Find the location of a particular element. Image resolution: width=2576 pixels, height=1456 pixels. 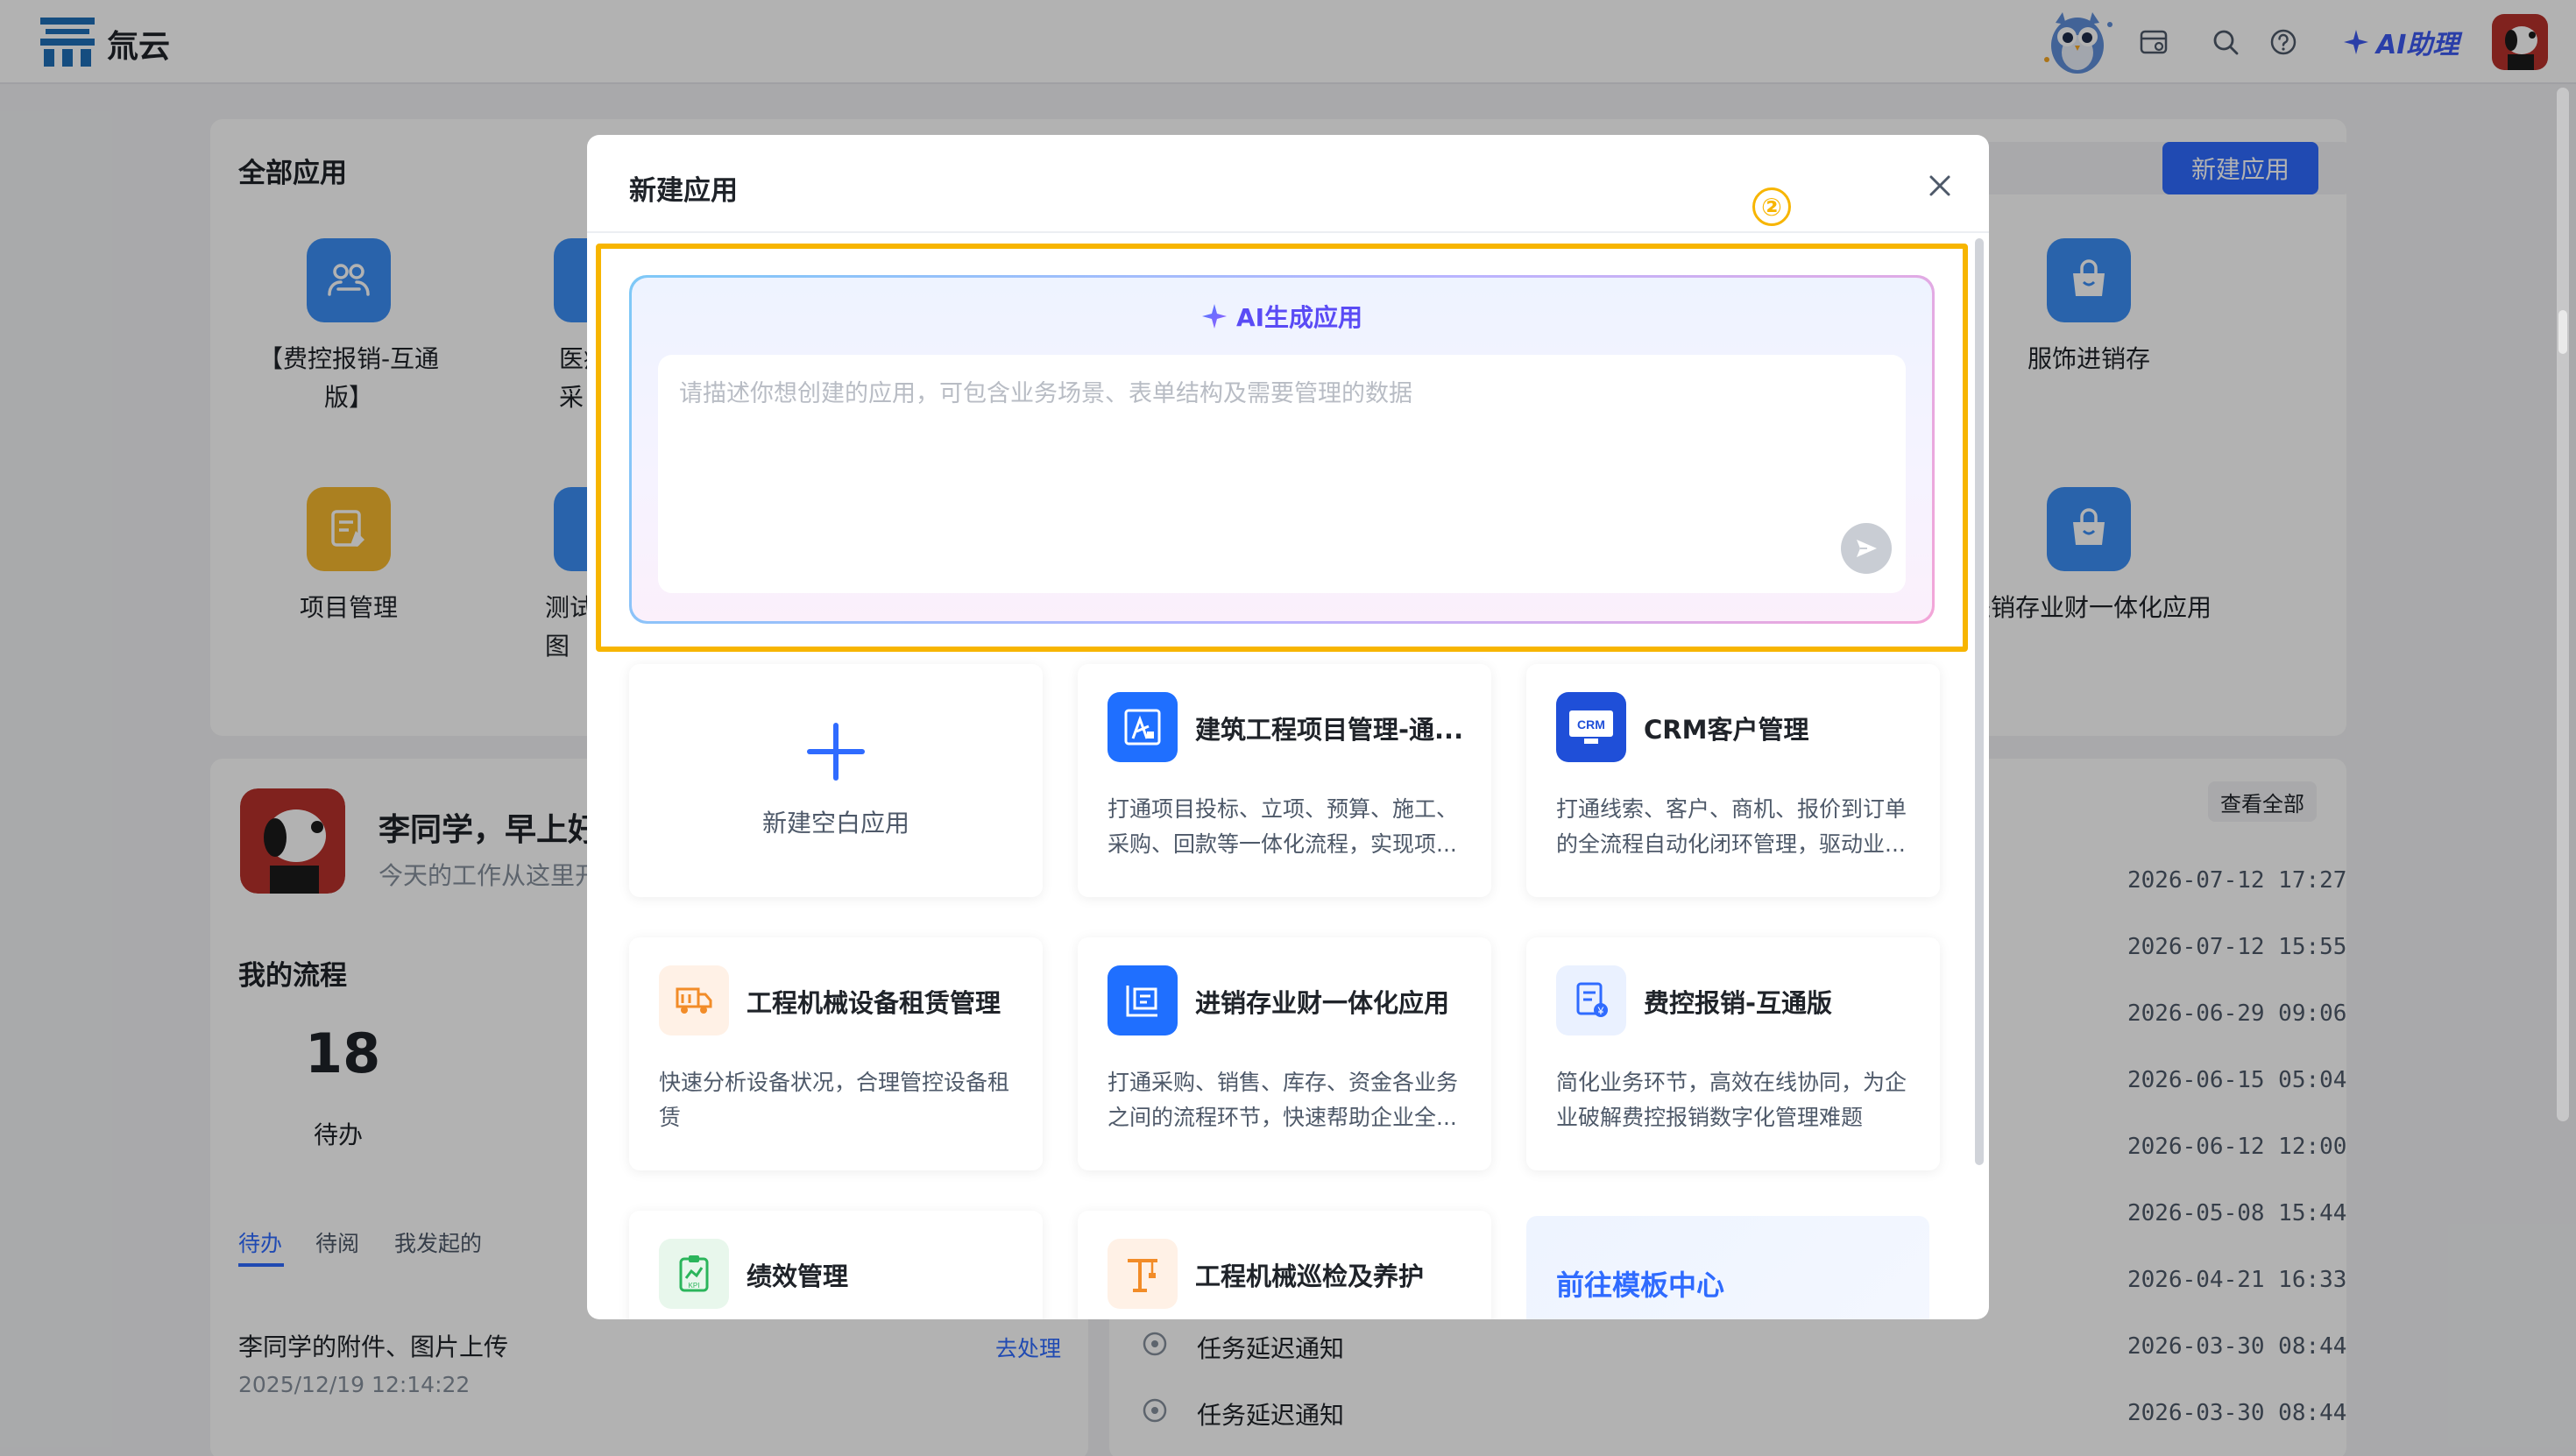

crane-icon is located at coordinates (1143, 1274).